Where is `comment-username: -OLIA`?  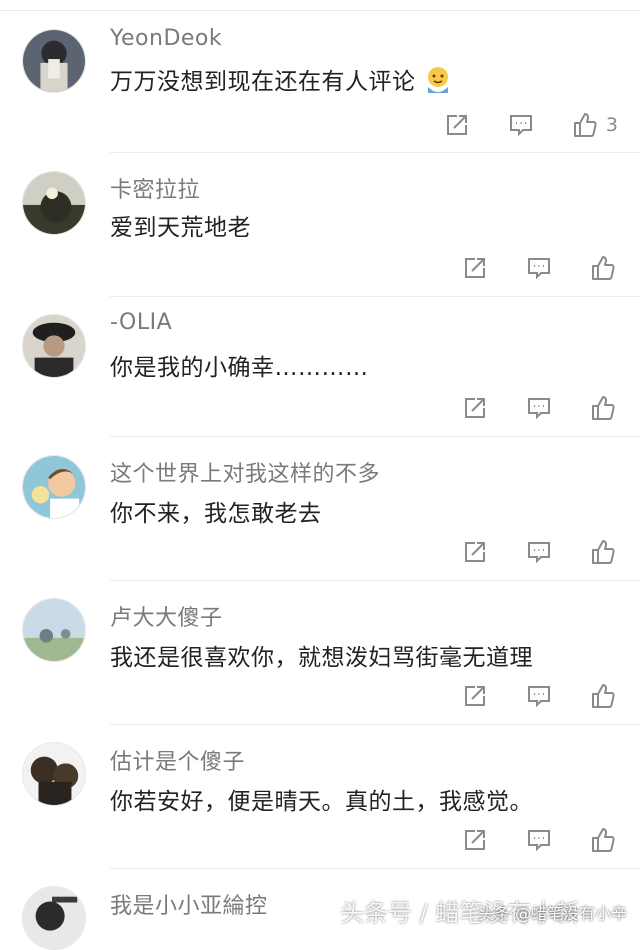
comment-username: -OLIA is located at coordinates (141, 322).